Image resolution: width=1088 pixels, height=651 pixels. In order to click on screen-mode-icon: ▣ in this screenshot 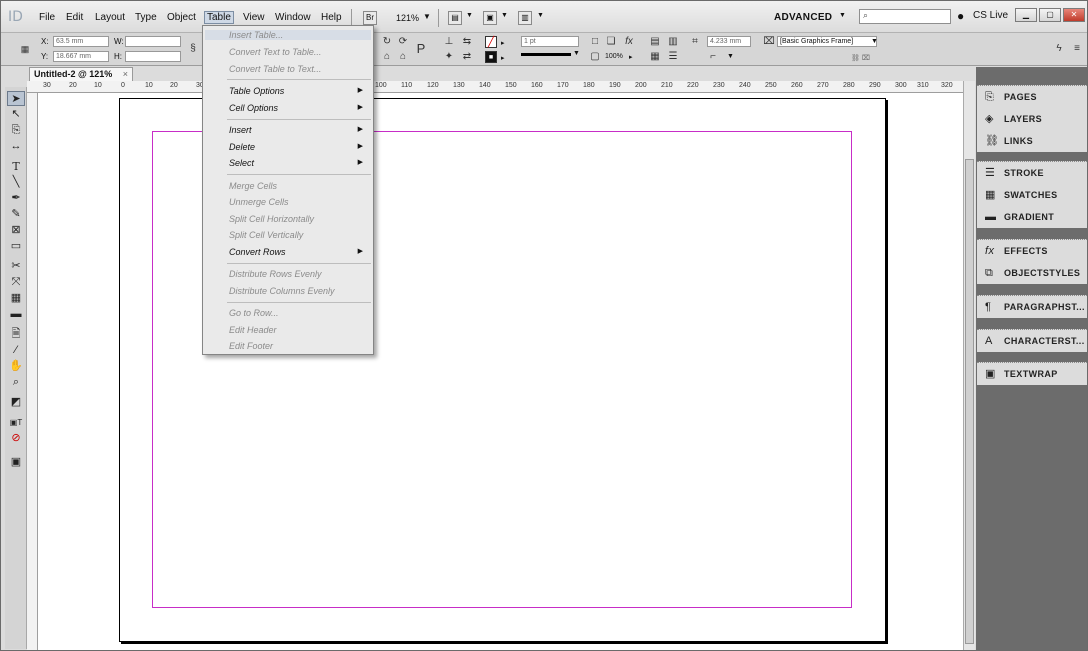, I will do `click(490, 18)`.